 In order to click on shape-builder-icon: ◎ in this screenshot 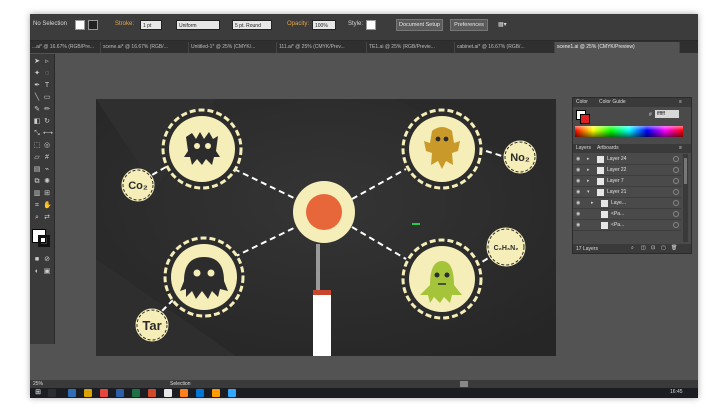, I will do `click(47, 146)`.